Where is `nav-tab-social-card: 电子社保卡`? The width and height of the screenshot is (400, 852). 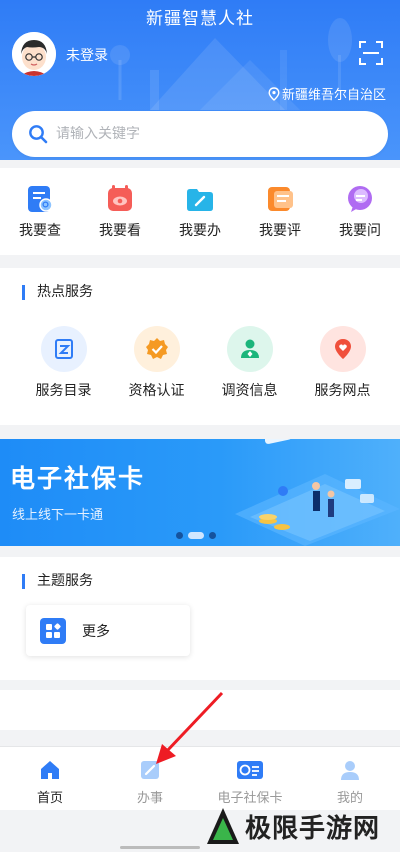
nav-tab-social-card: 电子社保卡 is located at coordinates (250, 778).